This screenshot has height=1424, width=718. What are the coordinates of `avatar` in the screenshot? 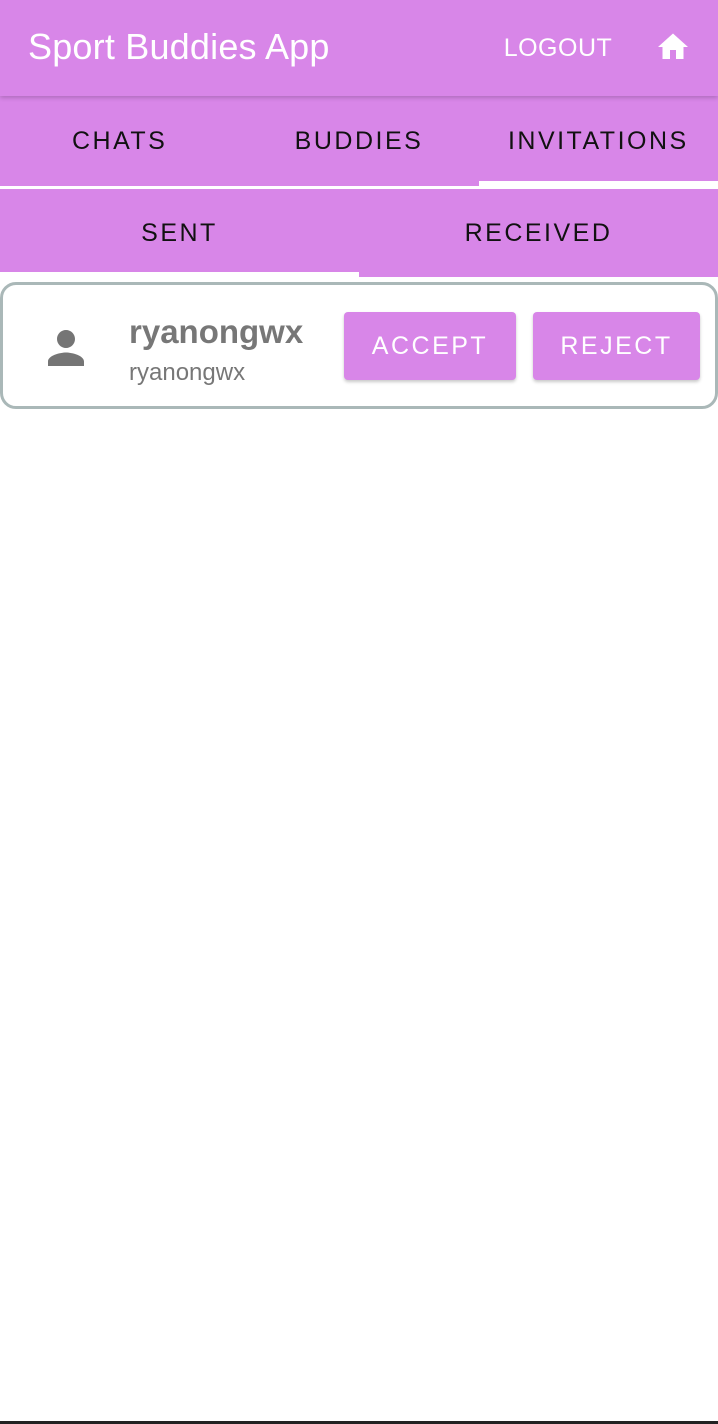 It's located at (66, 348).